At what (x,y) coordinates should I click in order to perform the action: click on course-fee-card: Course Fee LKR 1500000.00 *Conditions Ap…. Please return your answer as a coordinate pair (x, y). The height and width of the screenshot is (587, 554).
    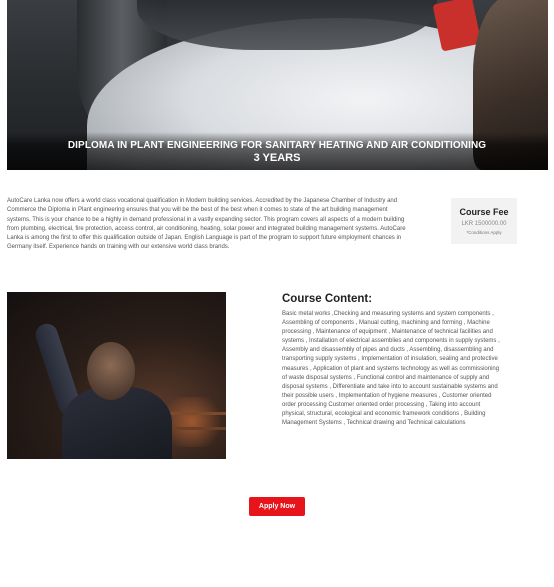
    Looking at the image, I should click on (484, 221).